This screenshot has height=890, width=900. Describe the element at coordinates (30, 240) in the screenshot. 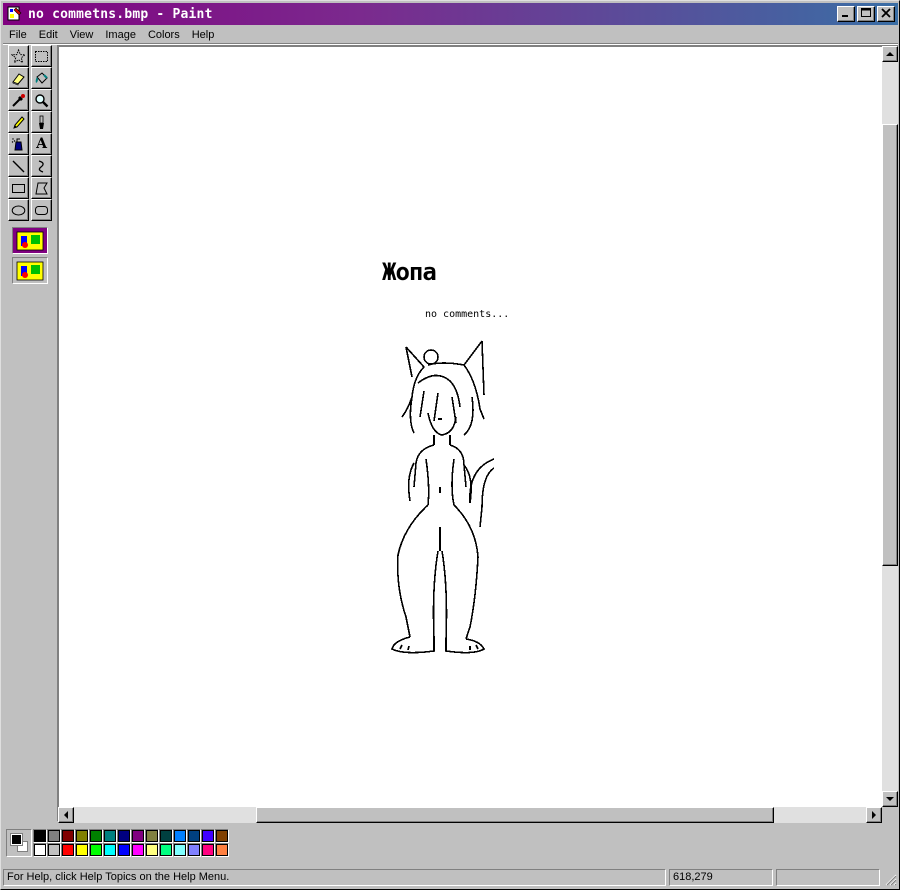

I see `tool-option-opaque` at that location.